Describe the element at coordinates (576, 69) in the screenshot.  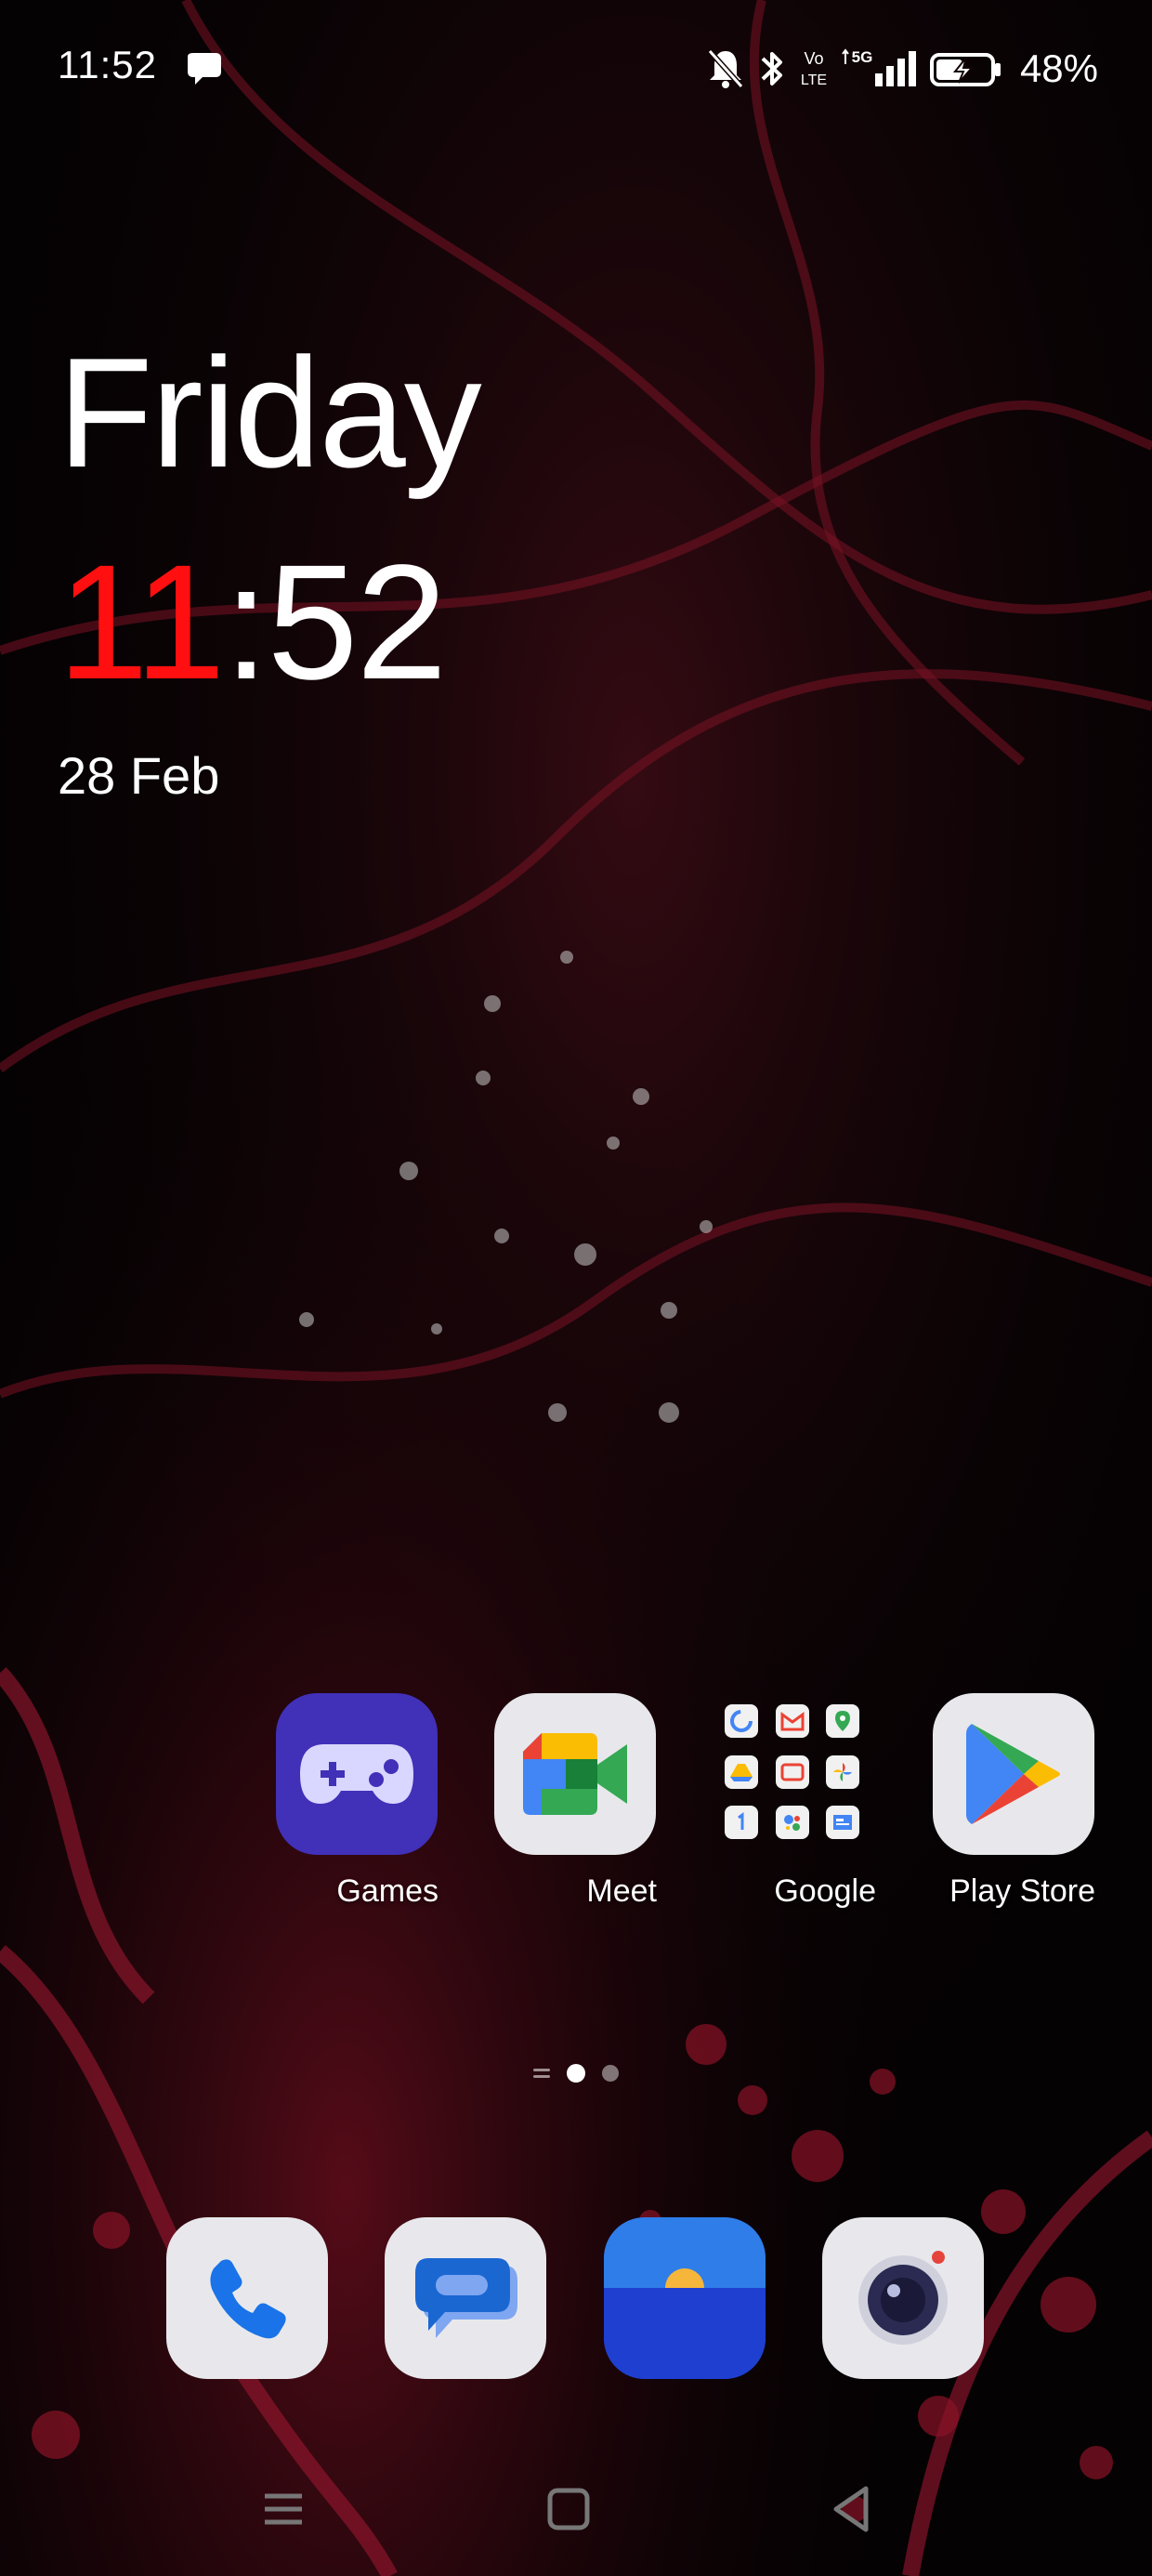
I see `status-bar: 11:52 Vo LTE 5G 48%` at that location.